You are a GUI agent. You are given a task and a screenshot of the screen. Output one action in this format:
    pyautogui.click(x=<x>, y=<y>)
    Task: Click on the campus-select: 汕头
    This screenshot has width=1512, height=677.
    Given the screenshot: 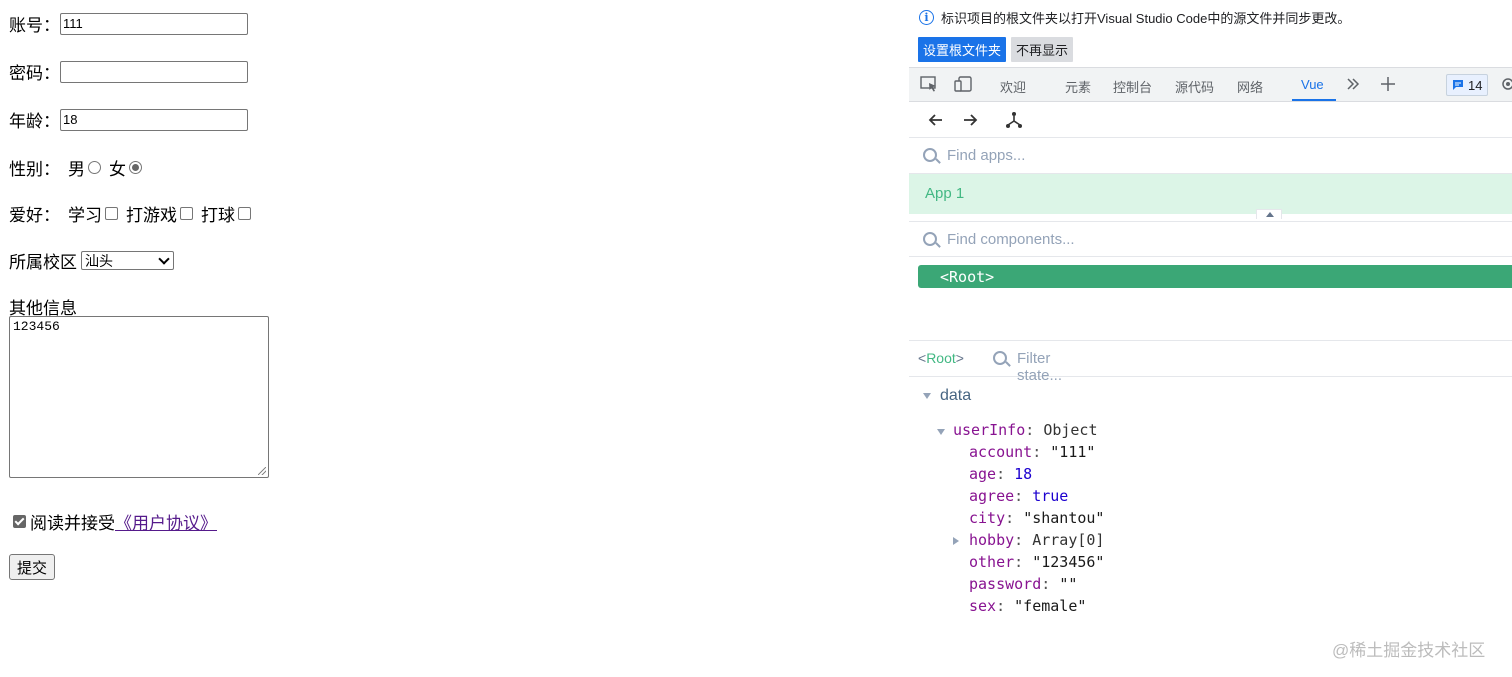 What is the action you would take?
    pyautogui.click(x=127, y=260)
    